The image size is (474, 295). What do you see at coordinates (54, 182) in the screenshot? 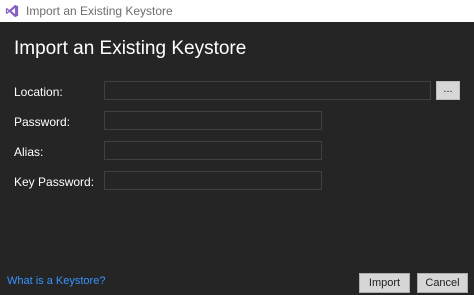
I see `key-password-label: Key Password:` at bounding box center [54, 182].